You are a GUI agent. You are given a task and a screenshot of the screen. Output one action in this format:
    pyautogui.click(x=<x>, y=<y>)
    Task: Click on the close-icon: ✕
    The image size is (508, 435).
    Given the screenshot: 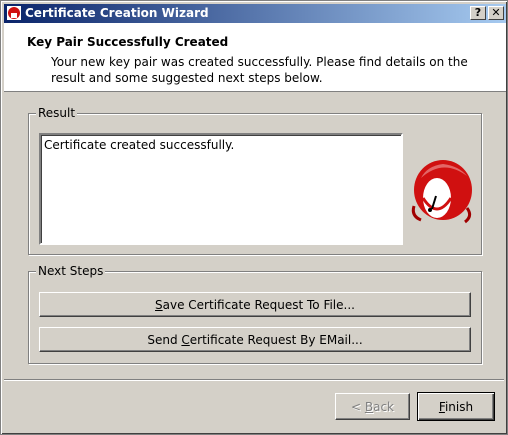 What is the action you would take?
    pyautogui.click(x=496, y=12)
    